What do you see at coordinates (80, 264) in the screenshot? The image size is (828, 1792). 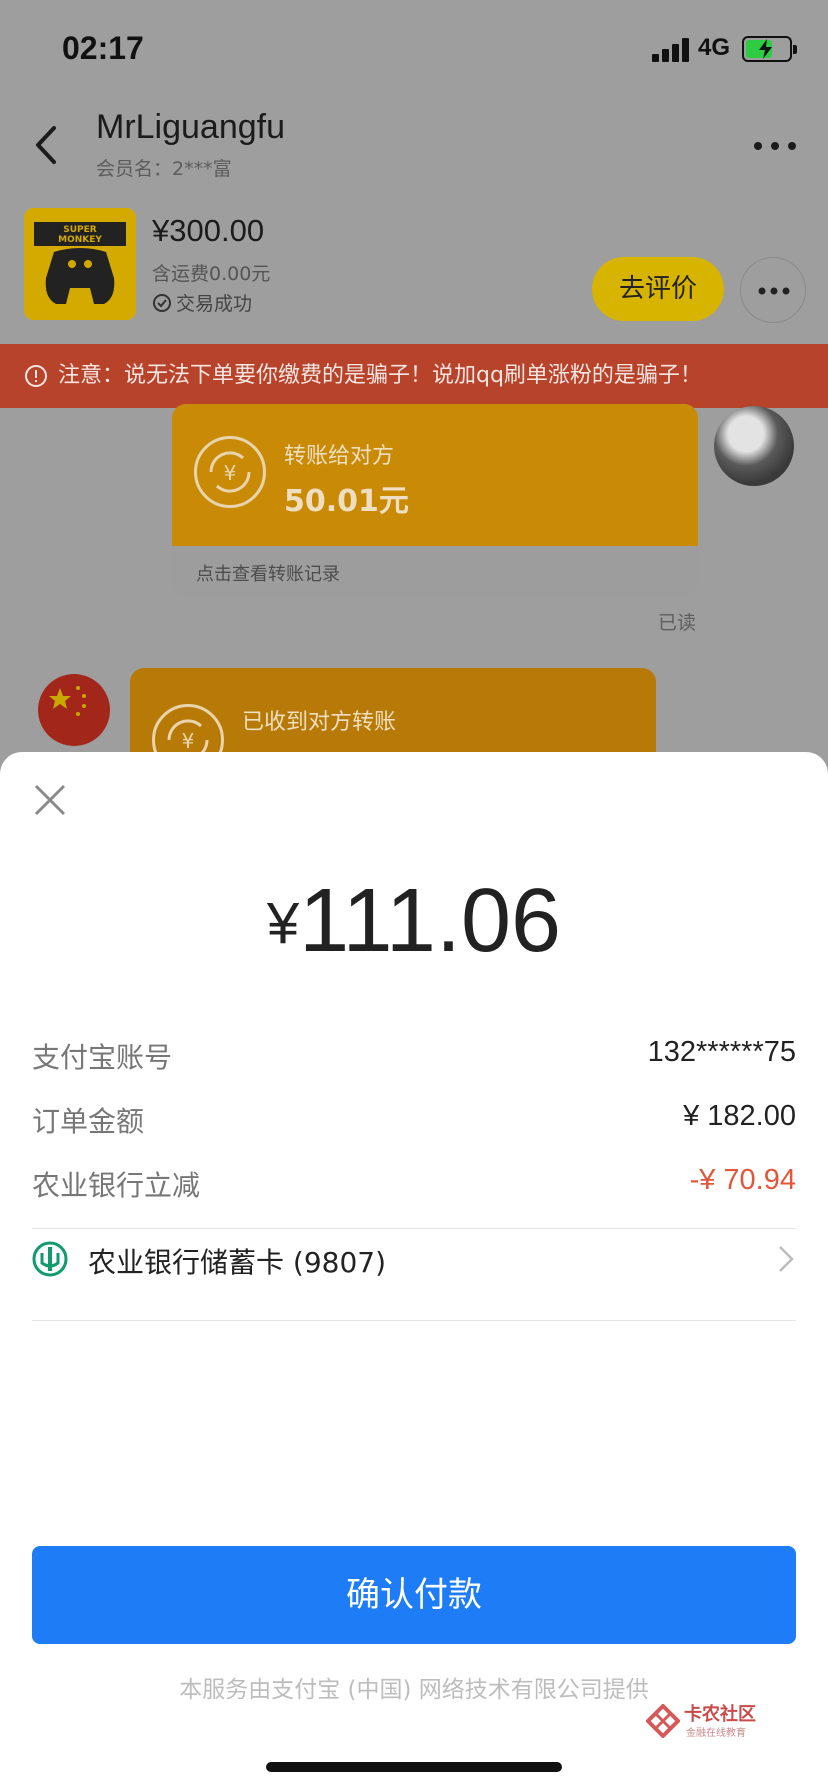 I see `product-image: SUPER MONKEY` at bounding box center [80, 264].